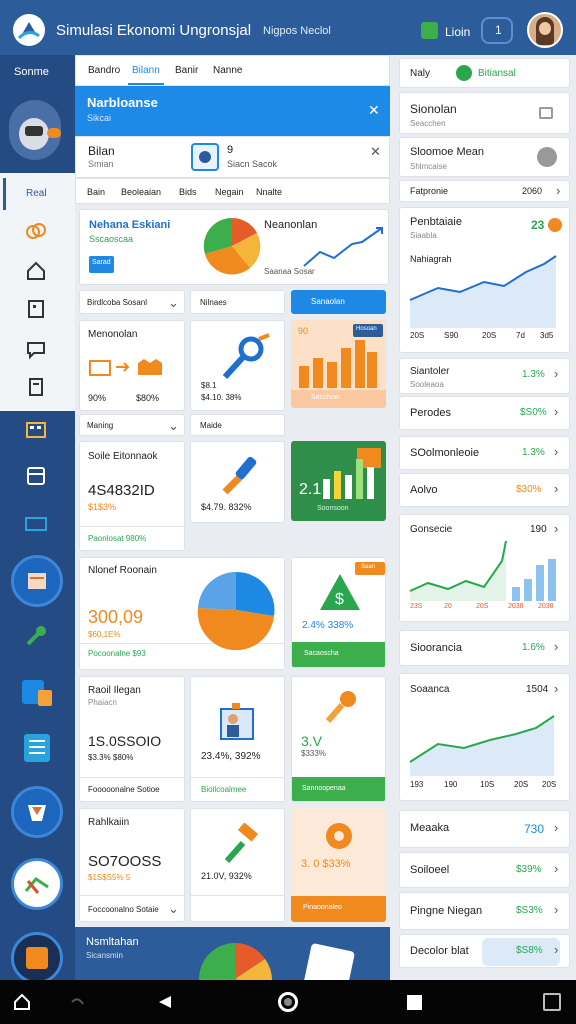 Image resolution: width=576 pixels, height=1024 pixels. What do you see at coordinates (36, 476) in the screenshot?
I see `card-icon` at bounding box center [36, 476].